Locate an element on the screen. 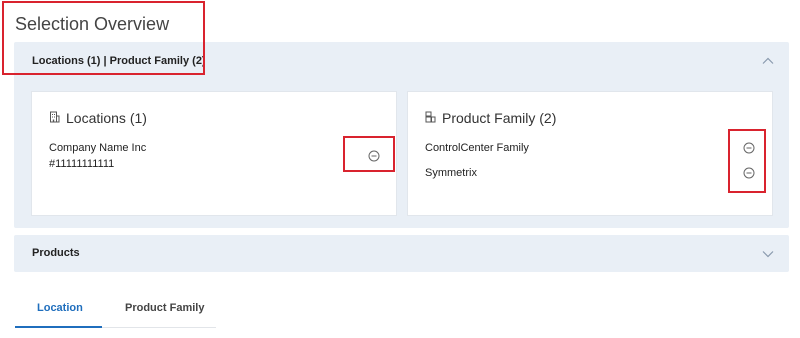 The height and width of the screenshot is (338, 800). tab-product-family: Product Family is located at coordinates (164, 308).